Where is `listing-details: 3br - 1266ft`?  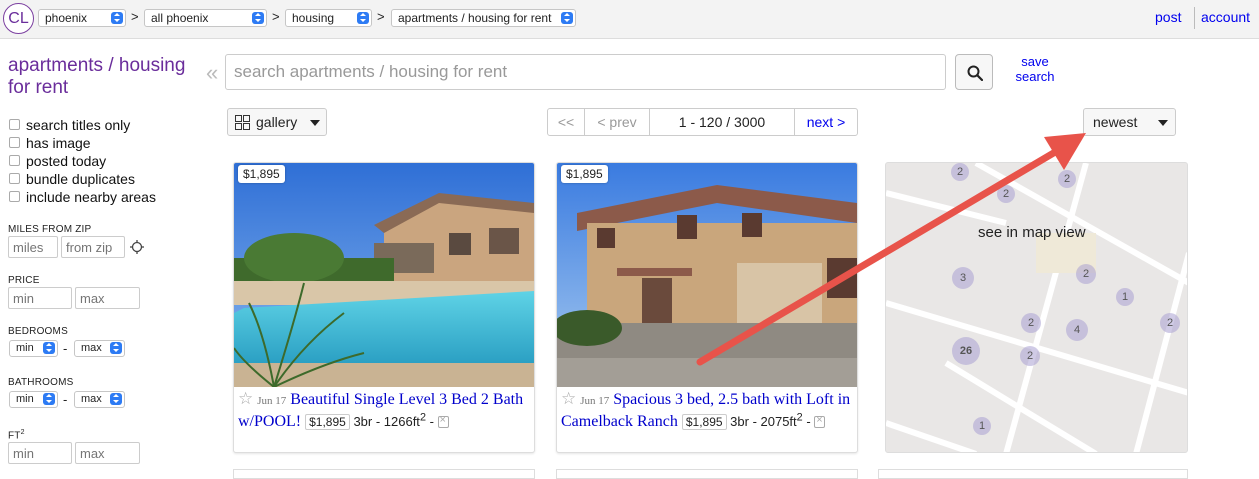
listing-details: 3br - 1266ft is located at coordinates (386, 421).